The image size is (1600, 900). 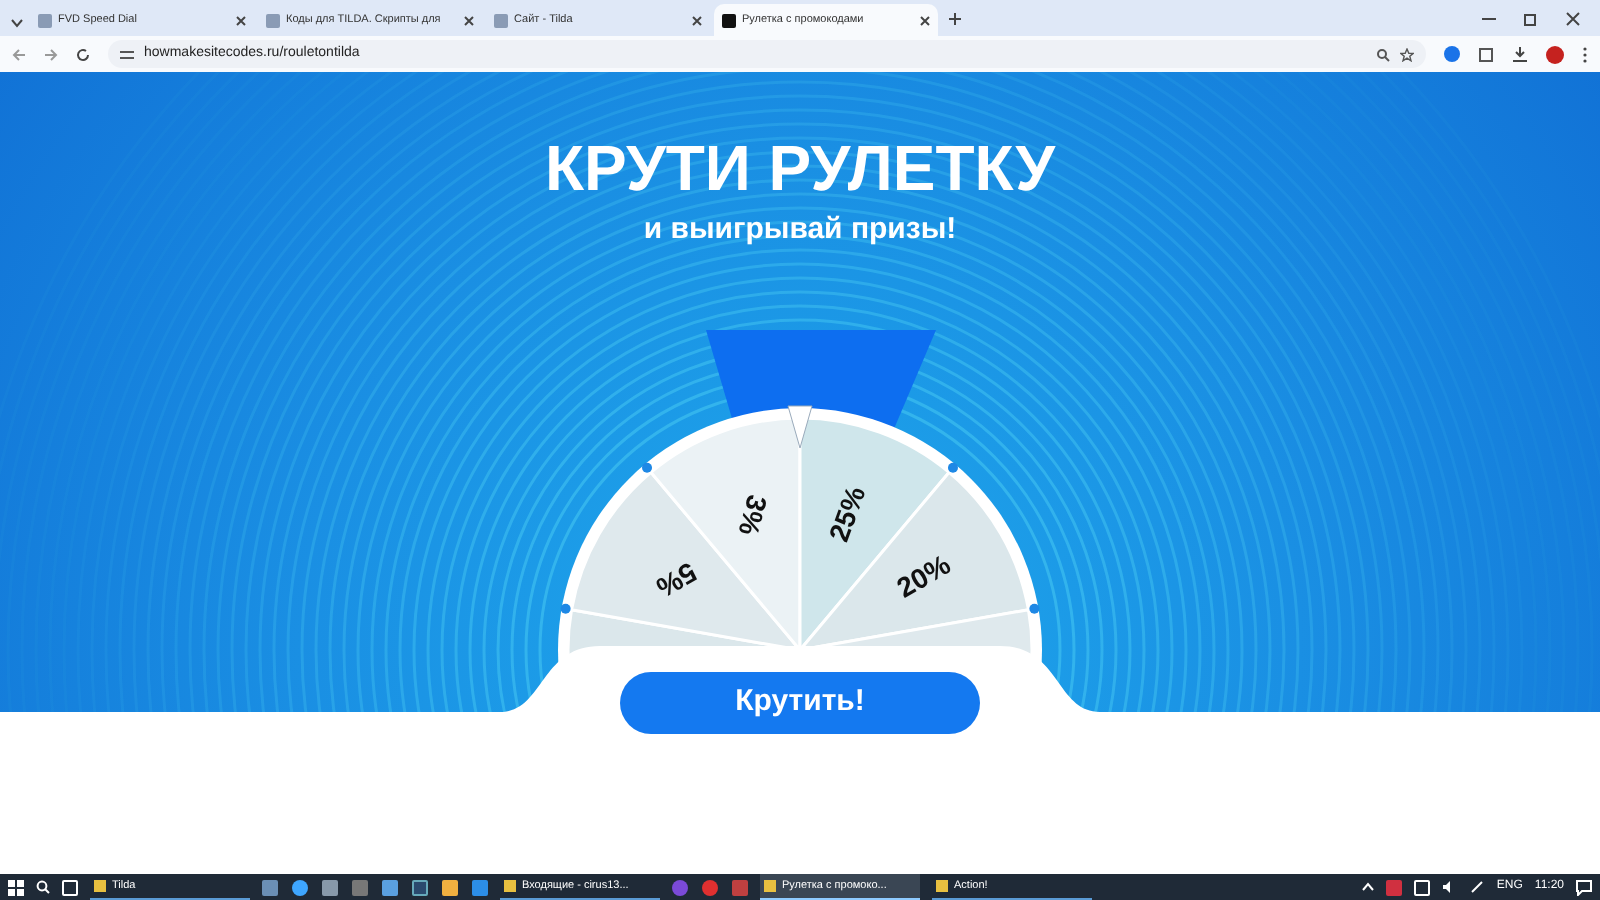 I want to click on reload-icon, so click(x=83, y=54).